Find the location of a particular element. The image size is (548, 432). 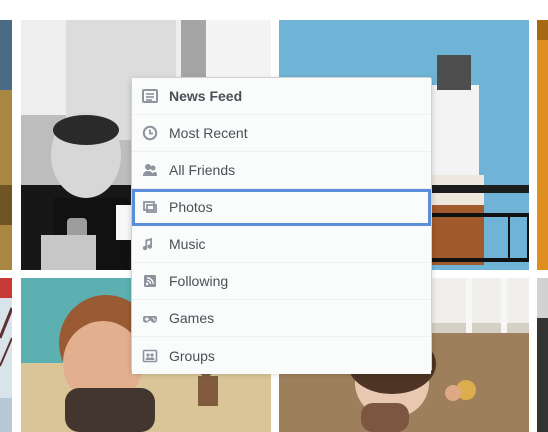

menu-item-label: News Feed is located at coordinates (206, 96).